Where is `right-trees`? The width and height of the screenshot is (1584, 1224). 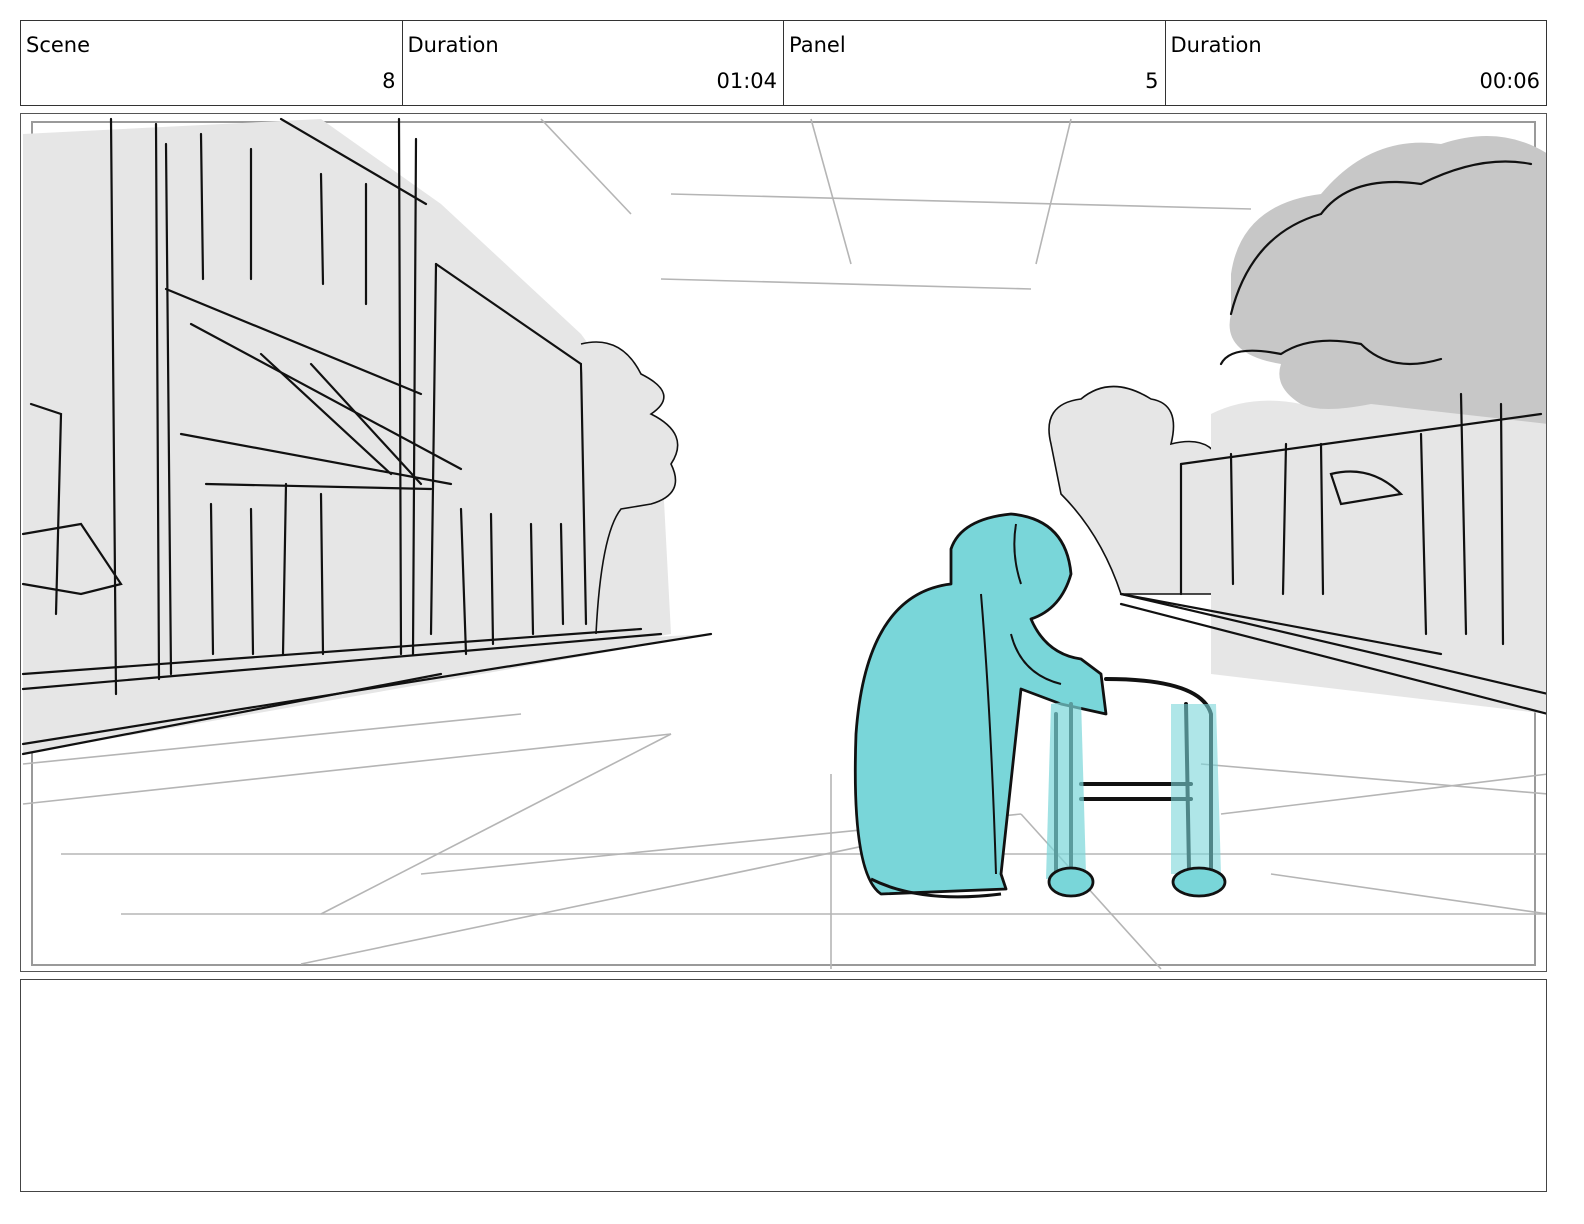 right-trees is located at coordinates (1297, 425).